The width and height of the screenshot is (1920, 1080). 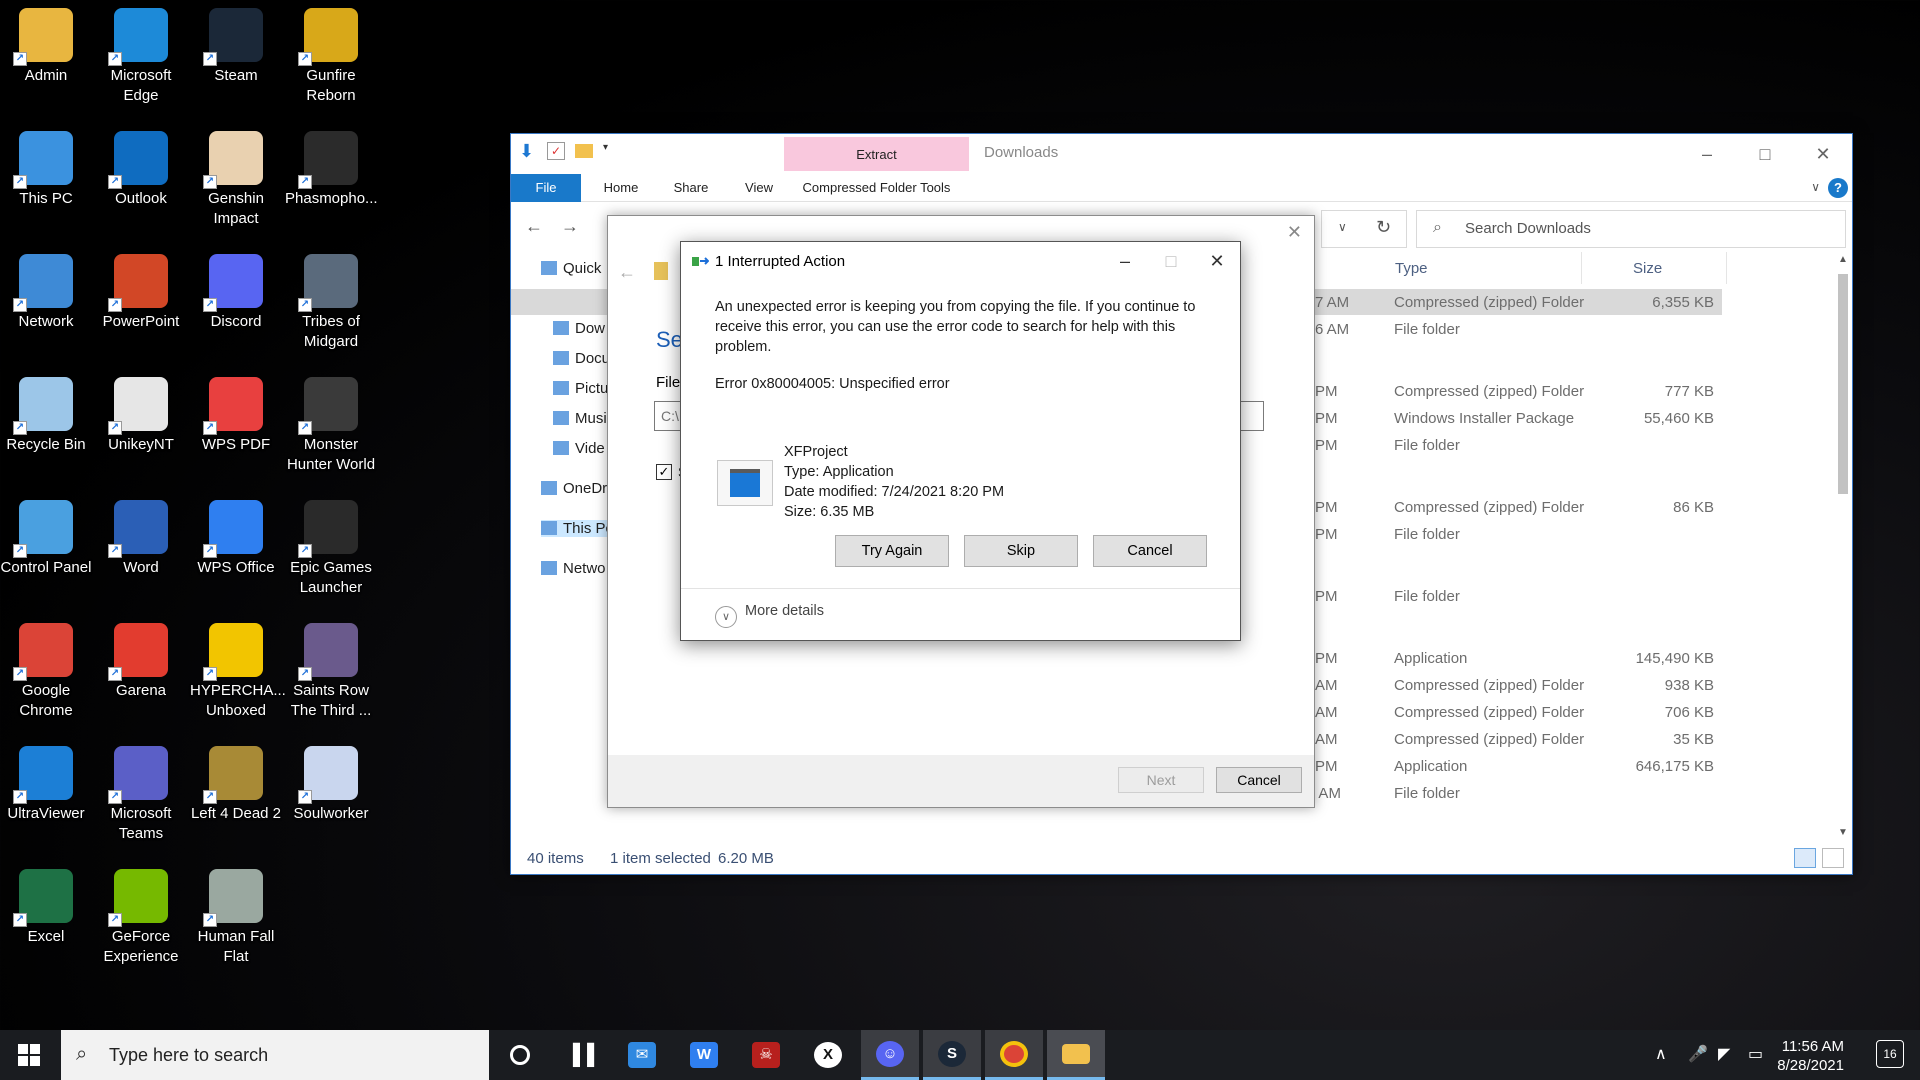 What do you see at coordinates (1838, 188) in the screenshot?
I see `help-icon: ?` at bounding box center [1838, 188].